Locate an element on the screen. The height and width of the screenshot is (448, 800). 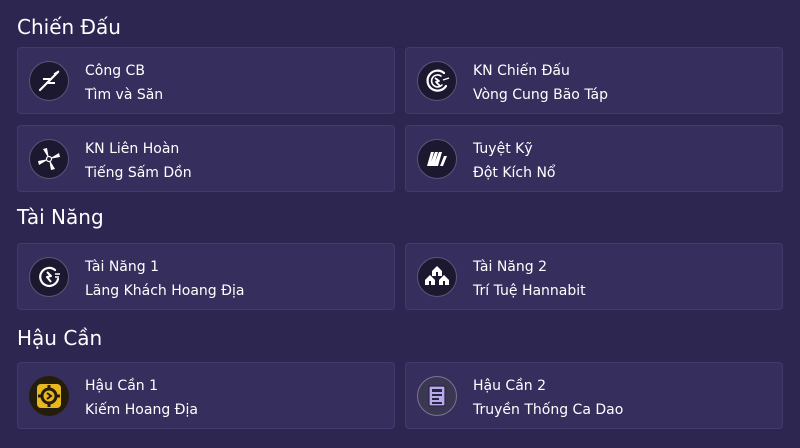
slash-lightning-icon is located at coordinates (49, 81).